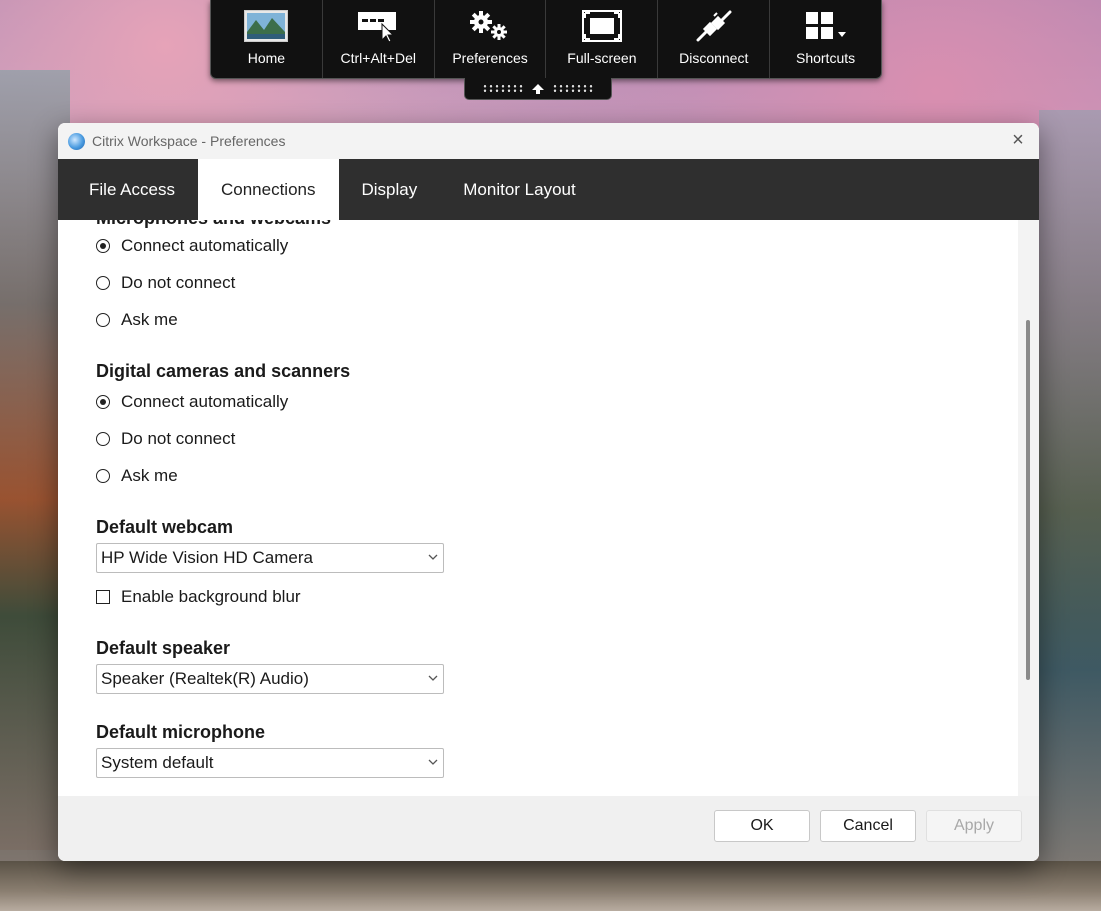  Describe the element at coordinates (573, 88) in the screenshot. I see `handle-dots-right` at that location.